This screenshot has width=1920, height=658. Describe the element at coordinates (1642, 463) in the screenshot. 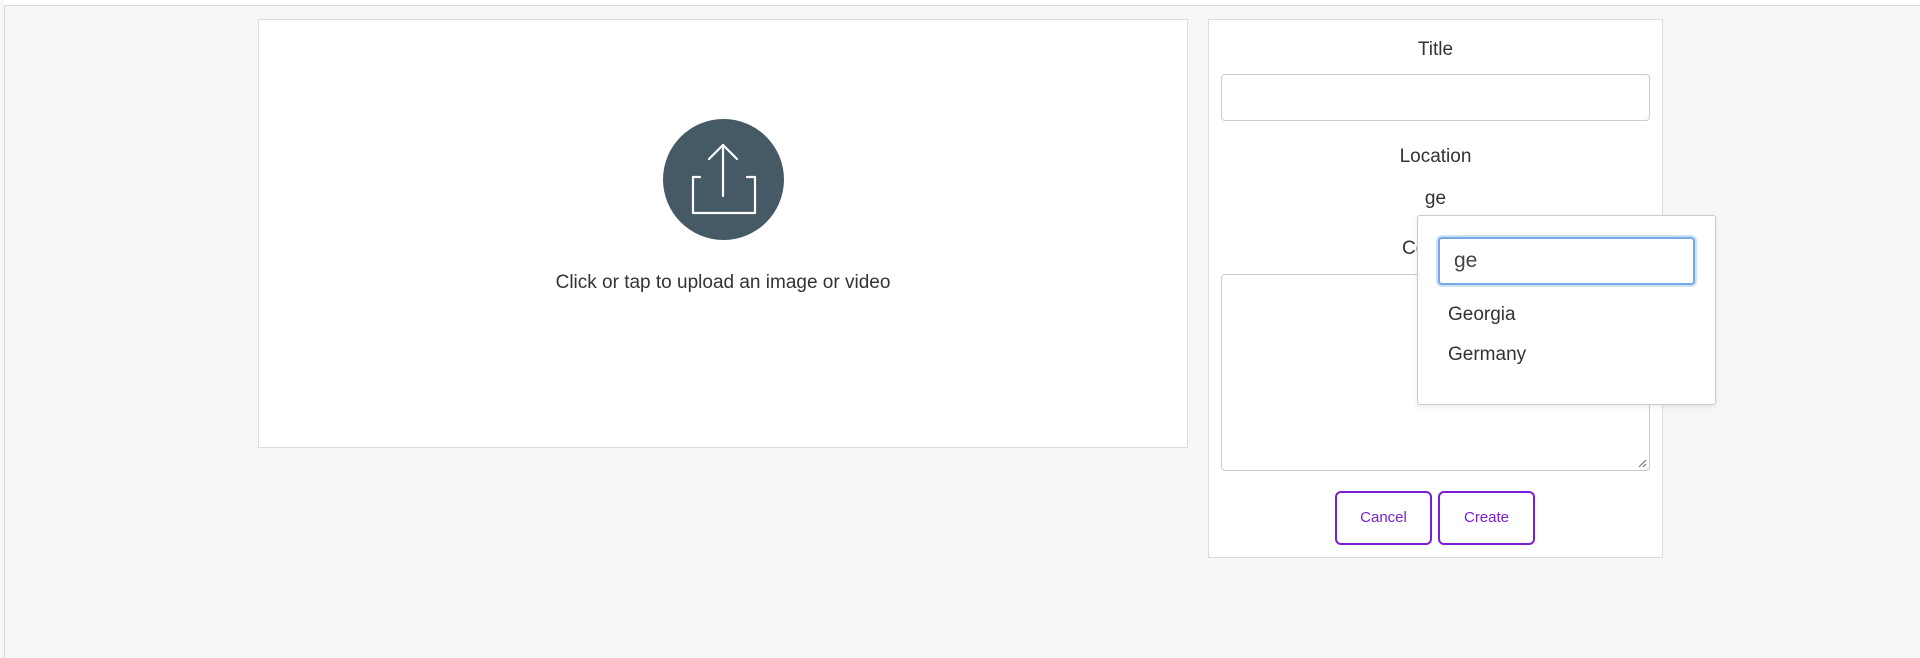

I see `resize-handle-icon` at that location.